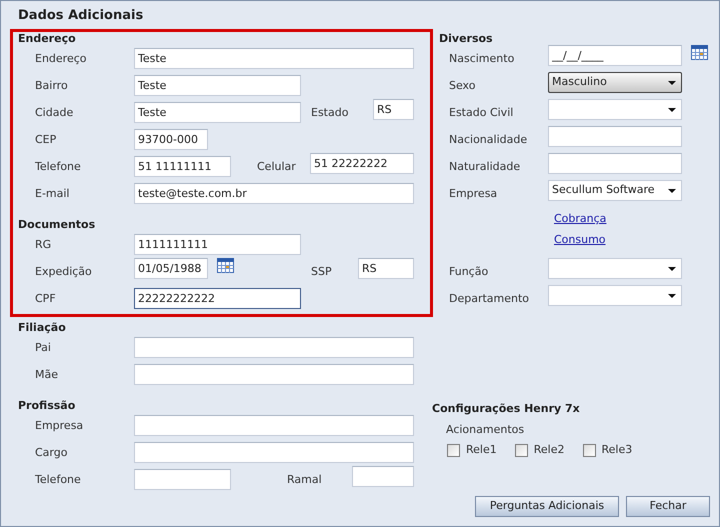  What do you see at coordinates (277, 167) in the screenshot?
I see `field-label: Celular` at bounding box center [277, 167].